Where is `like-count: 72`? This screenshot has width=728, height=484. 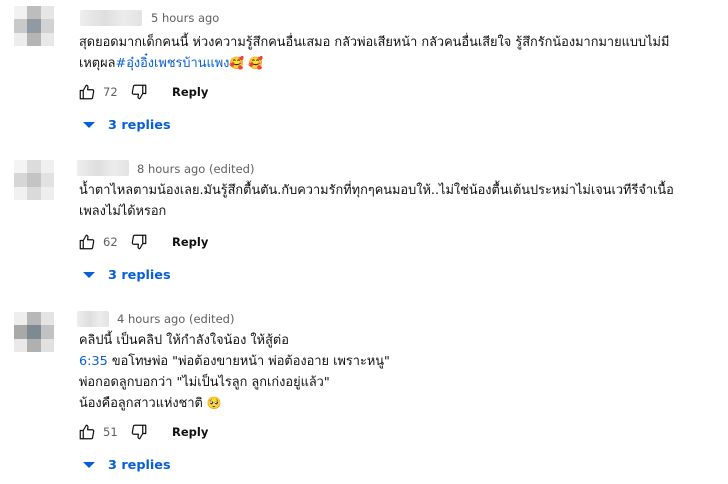 like-count: 72 is located at coordinates (110, 92).